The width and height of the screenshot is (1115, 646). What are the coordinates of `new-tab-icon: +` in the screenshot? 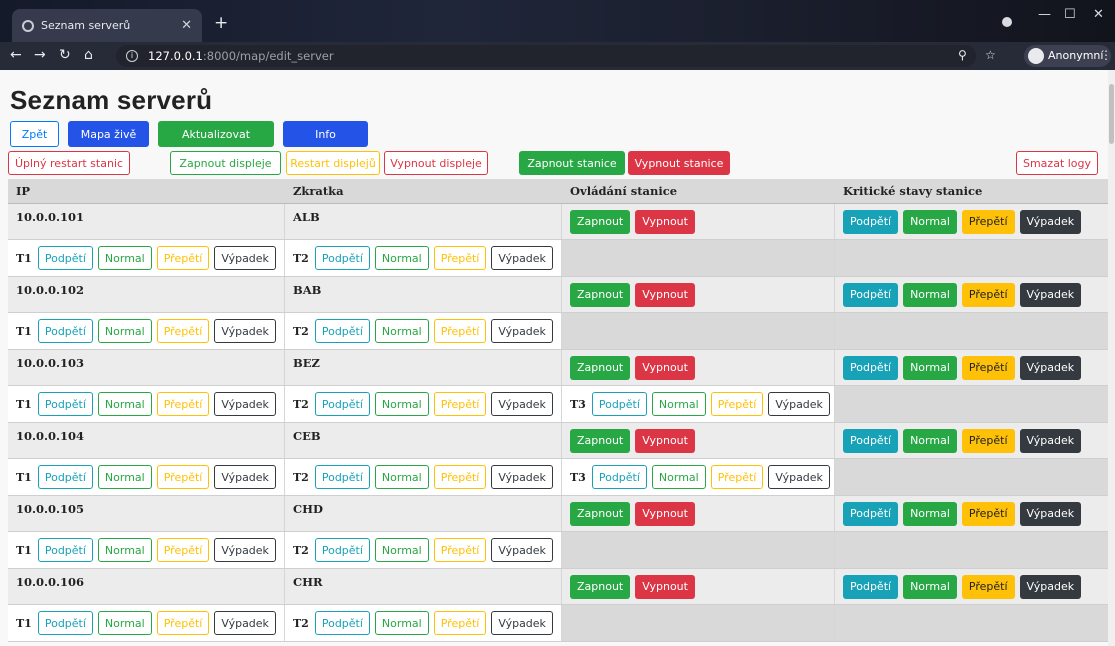 It's located at (221, 23).